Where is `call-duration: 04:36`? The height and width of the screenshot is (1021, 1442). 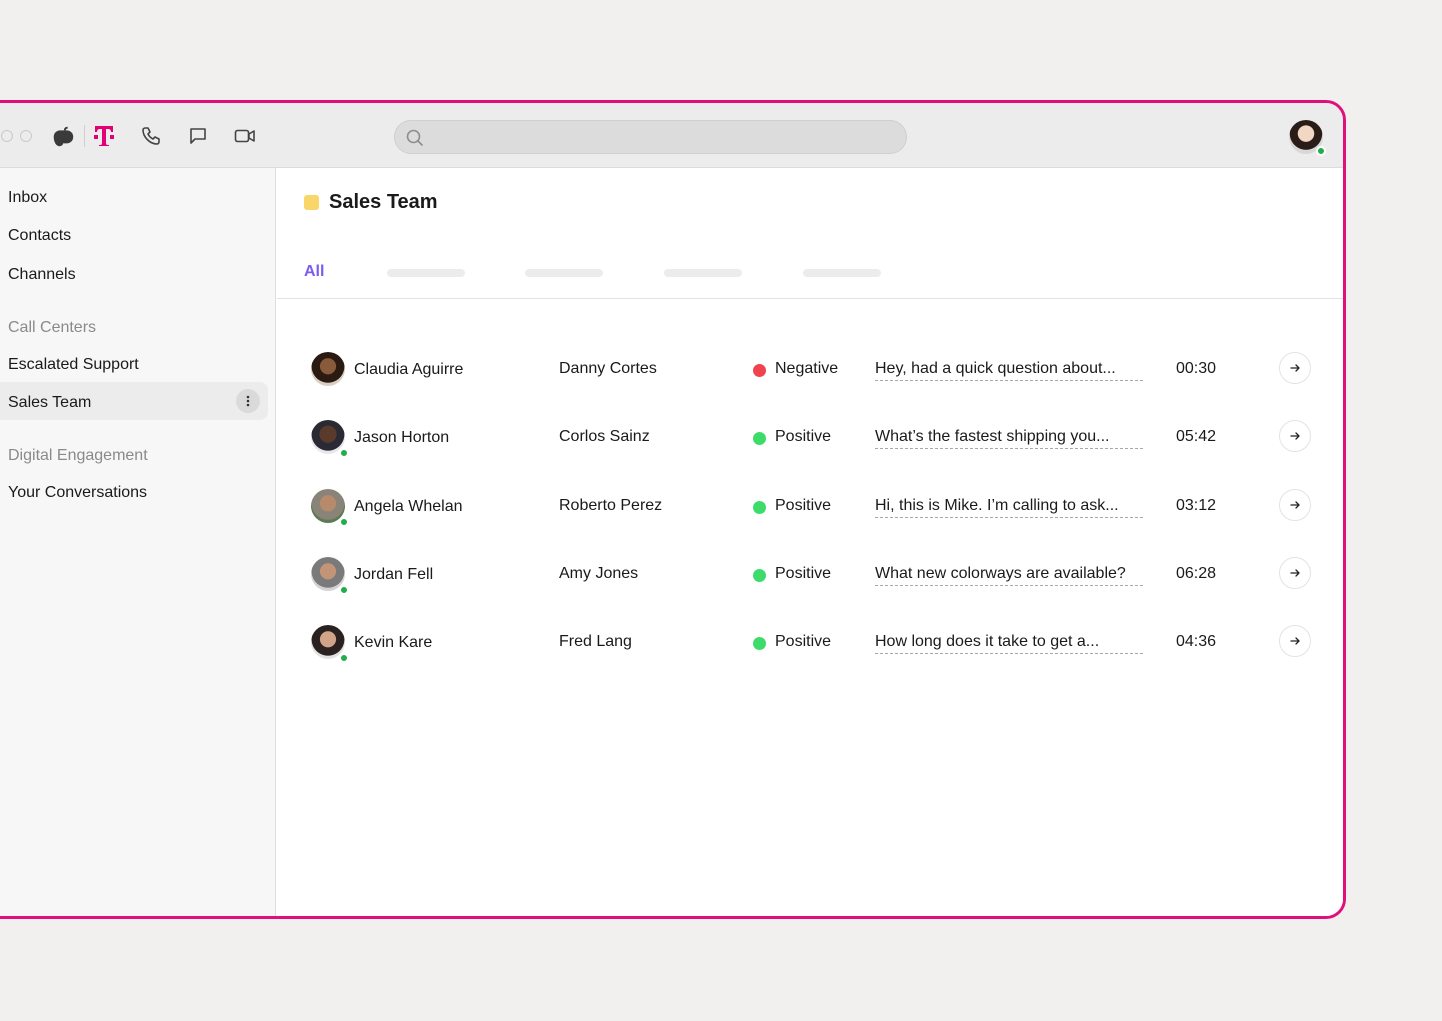 call-duration: 04:36 is located at coordinates (1196, 641).